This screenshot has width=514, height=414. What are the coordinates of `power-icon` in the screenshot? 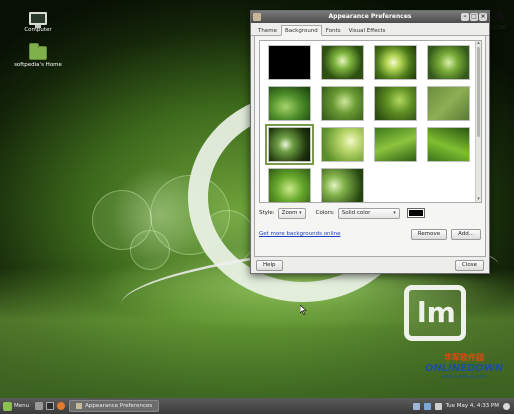 It's located at (506, 406).